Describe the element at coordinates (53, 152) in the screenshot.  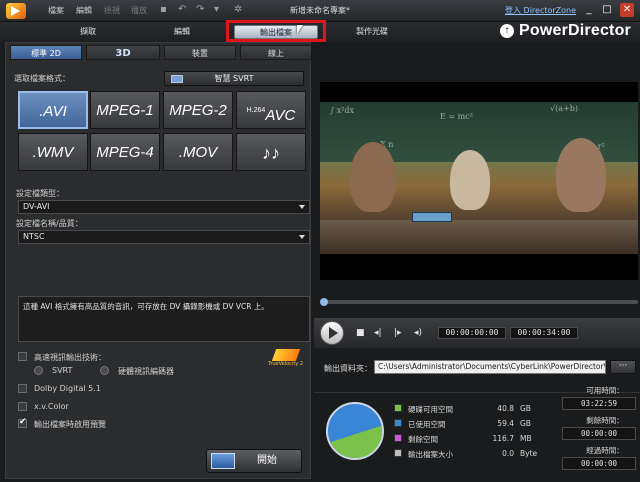
I see `format-wmv-button: .WMV` at that location.